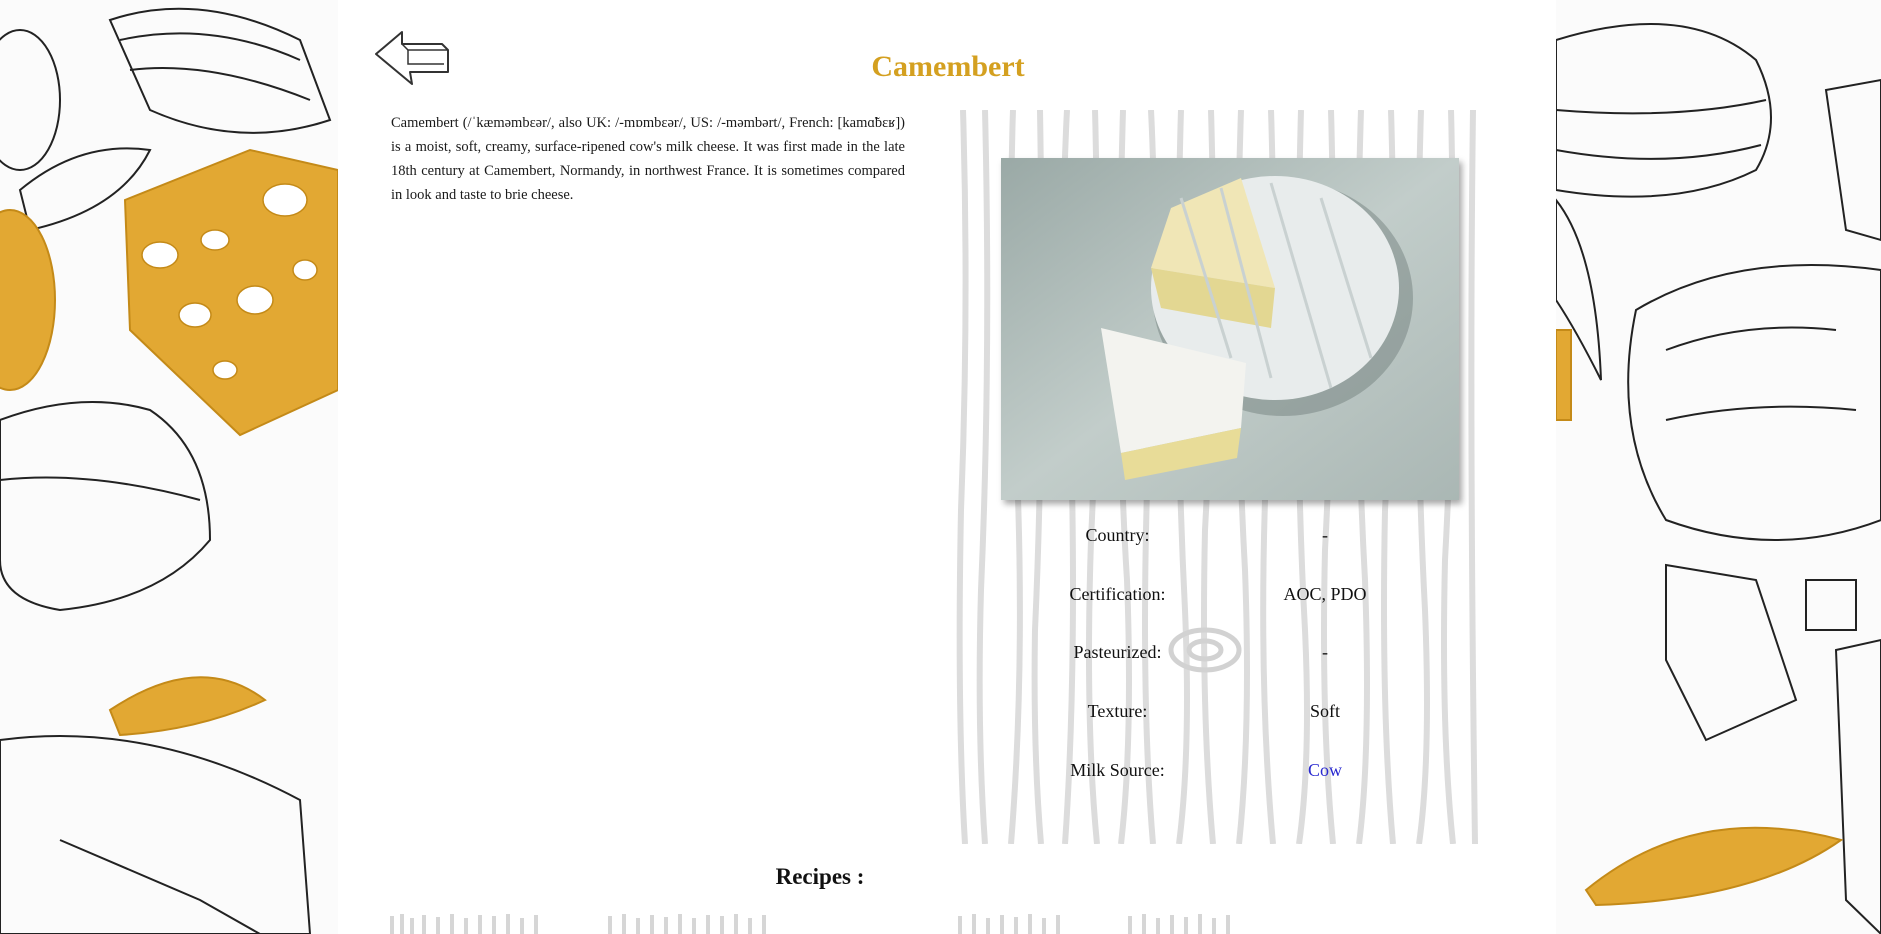 This screenshot has width=1881, height=934. Describe the element at coordinates (1117, 711) in the screenshot. I see `texture-label: Texture:` at that location.